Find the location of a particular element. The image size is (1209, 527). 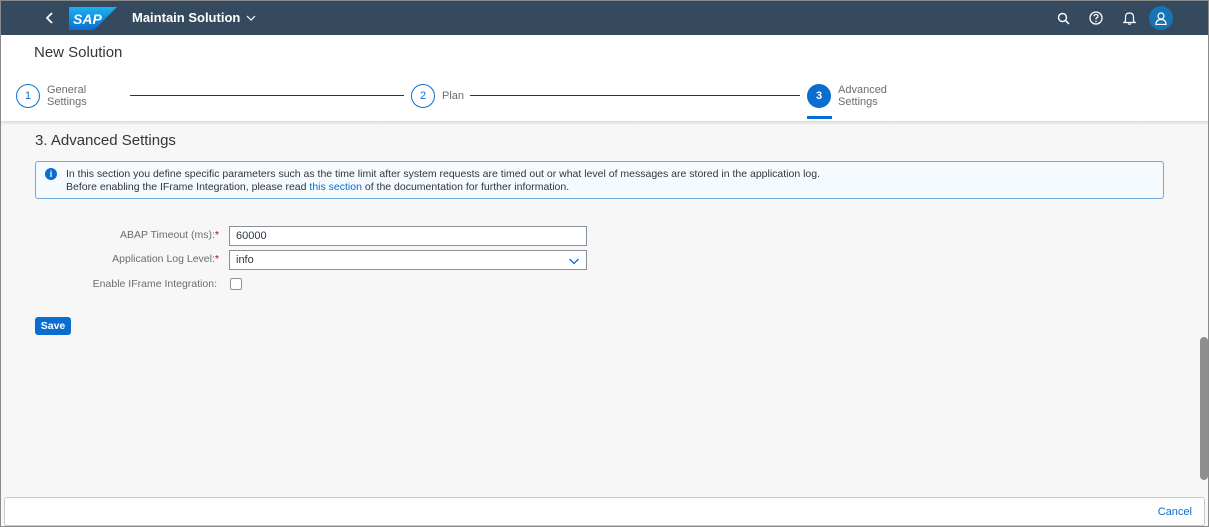

wizard-step-1-label: General Settings is located at coordinates (67, 96).